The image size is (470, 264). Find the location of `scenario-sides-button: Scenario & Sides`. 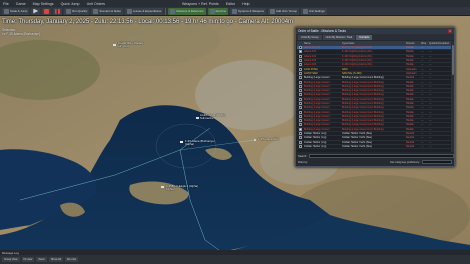

scenario-sides-button: Scenario & Sides is located at coordinates (107, 11).